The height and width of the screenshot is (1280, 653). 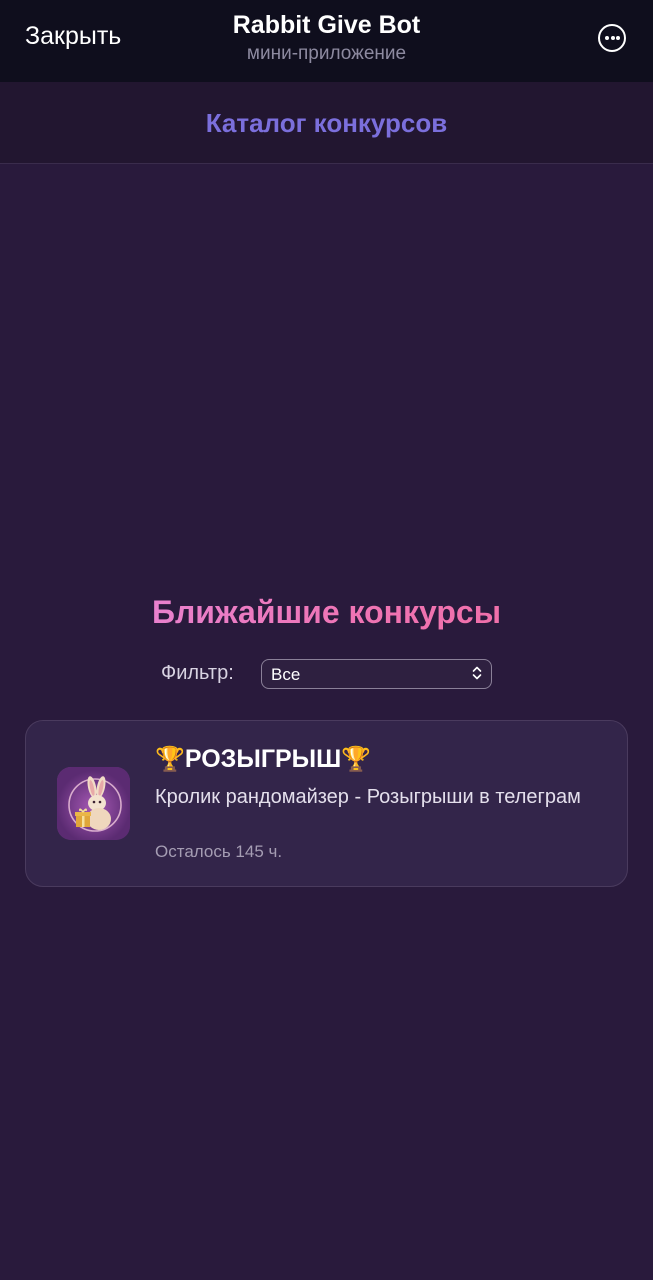 What do you see at coordinates (326, 53) in the screenshot?
I see `bot-subtitle: мини-приложение` at bounding box center [326, 53].